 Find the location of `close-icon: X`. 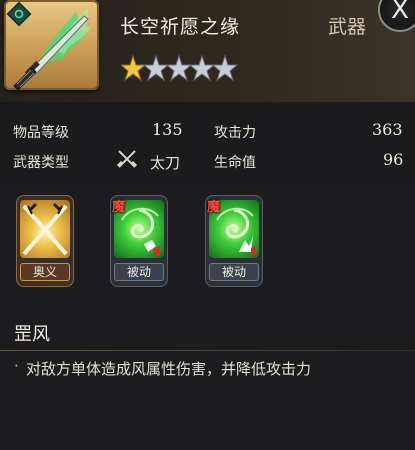

close-icon: X is located at coordinates (400, 12).